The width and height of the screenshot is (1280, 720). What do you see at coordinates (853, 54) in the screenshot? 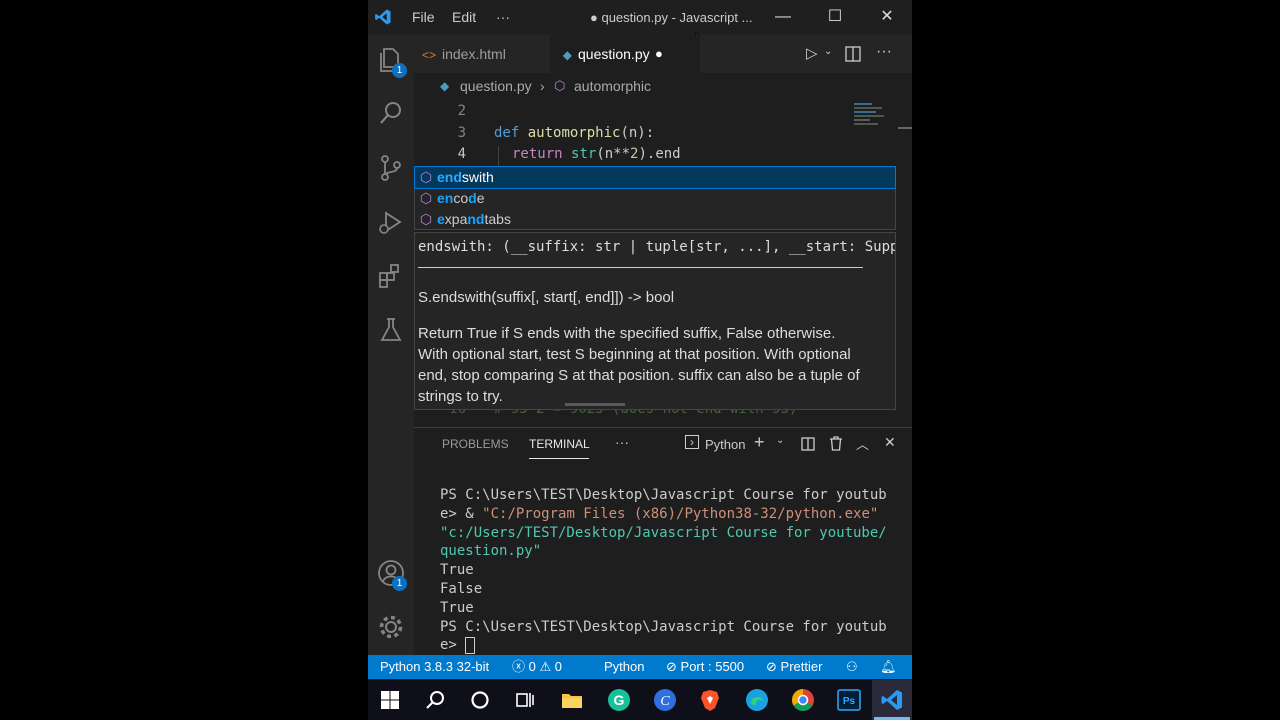
I see `split-editor-icon` at bounding box center [853, 54].